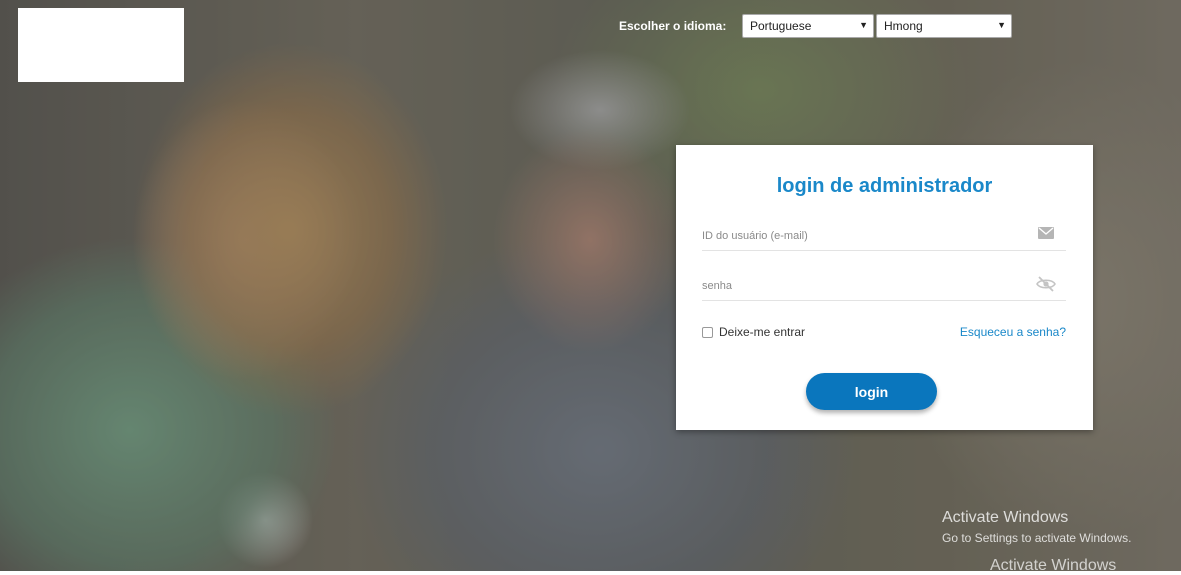 The height and width of the screenshot is (575, 1181). I want to click on login-button: login, so click(871, 391).